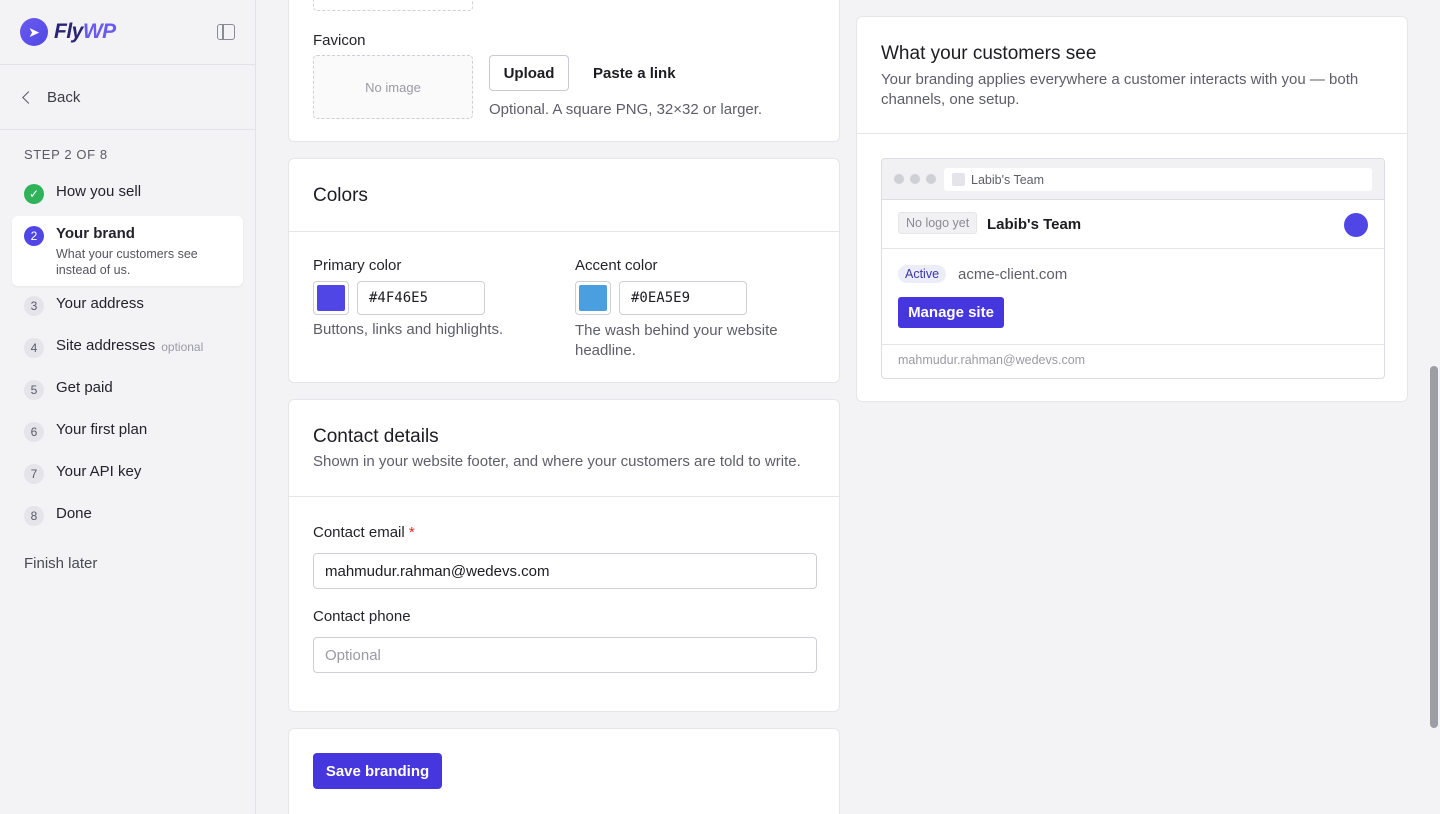 This screenshot has height=814, width=1440. What do you see at coordinates (565, 655) in the screenshot?
I see `contact-phone-input: Optional` at bounding box center [565, 655].